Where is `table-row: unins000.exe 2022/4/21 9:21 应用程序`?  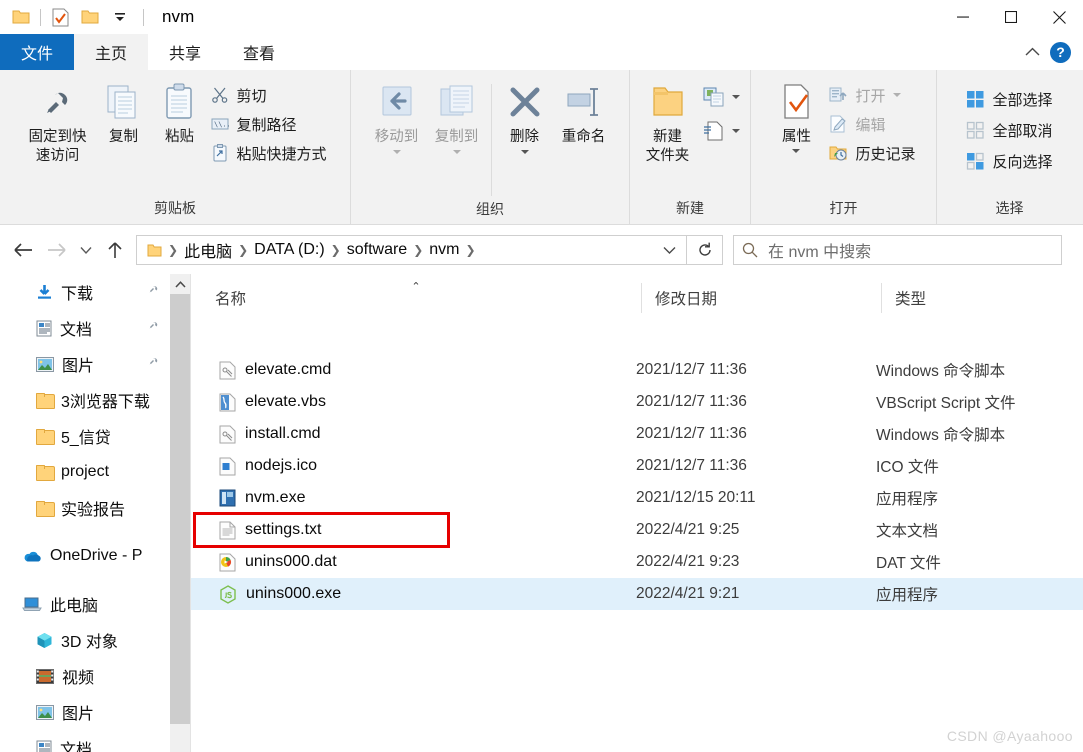 table-row: unins000.exe 2022/4/21 9:21 应用程序 is located at coordinates (637, 594).